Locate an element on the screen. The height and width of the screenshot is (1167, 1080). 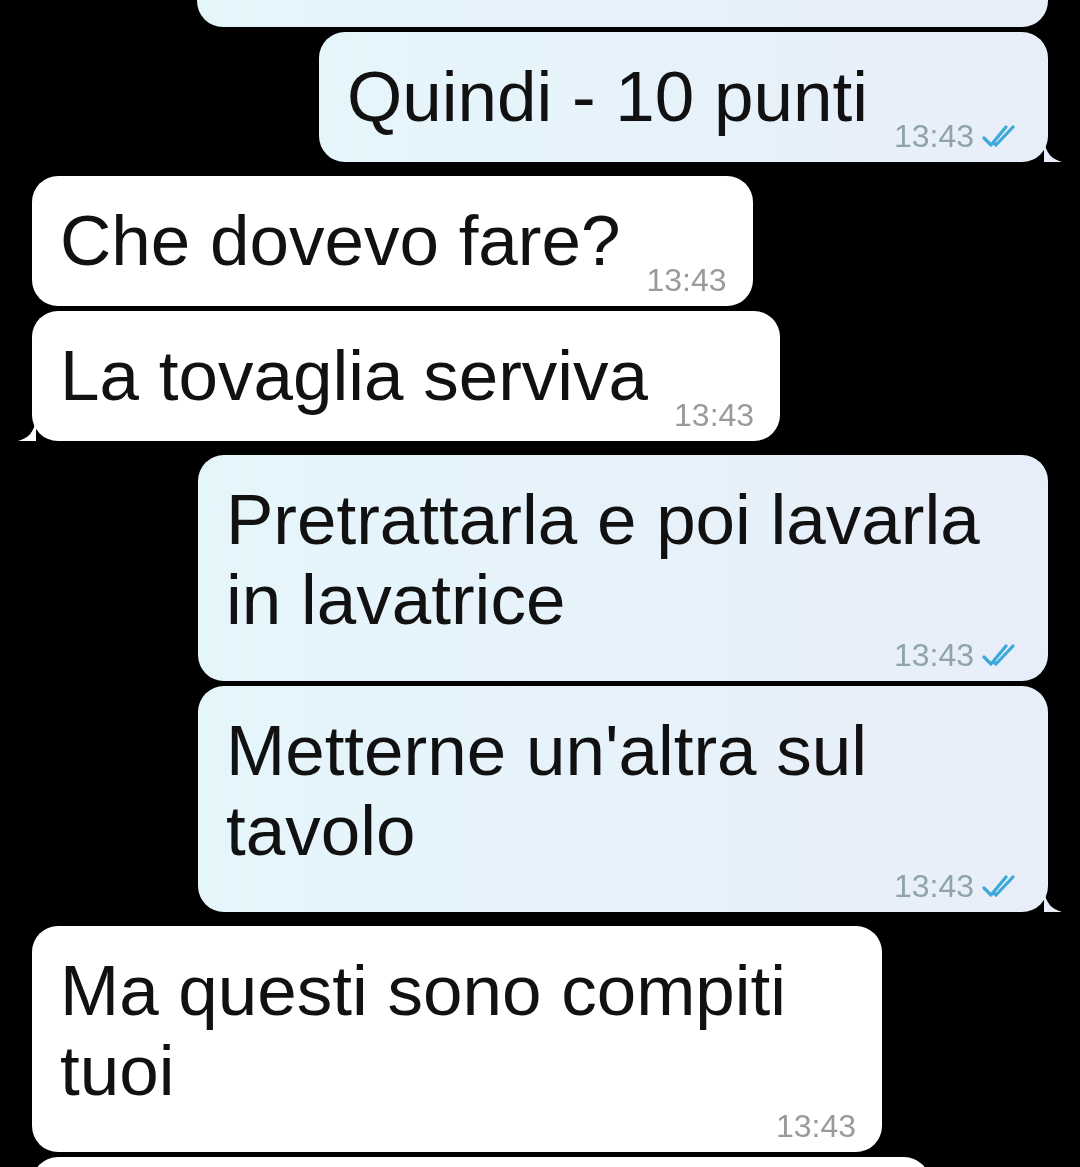
message-text: Pretrattarla e poi lavarla in lavatrice is located at coordinates (603, 560).